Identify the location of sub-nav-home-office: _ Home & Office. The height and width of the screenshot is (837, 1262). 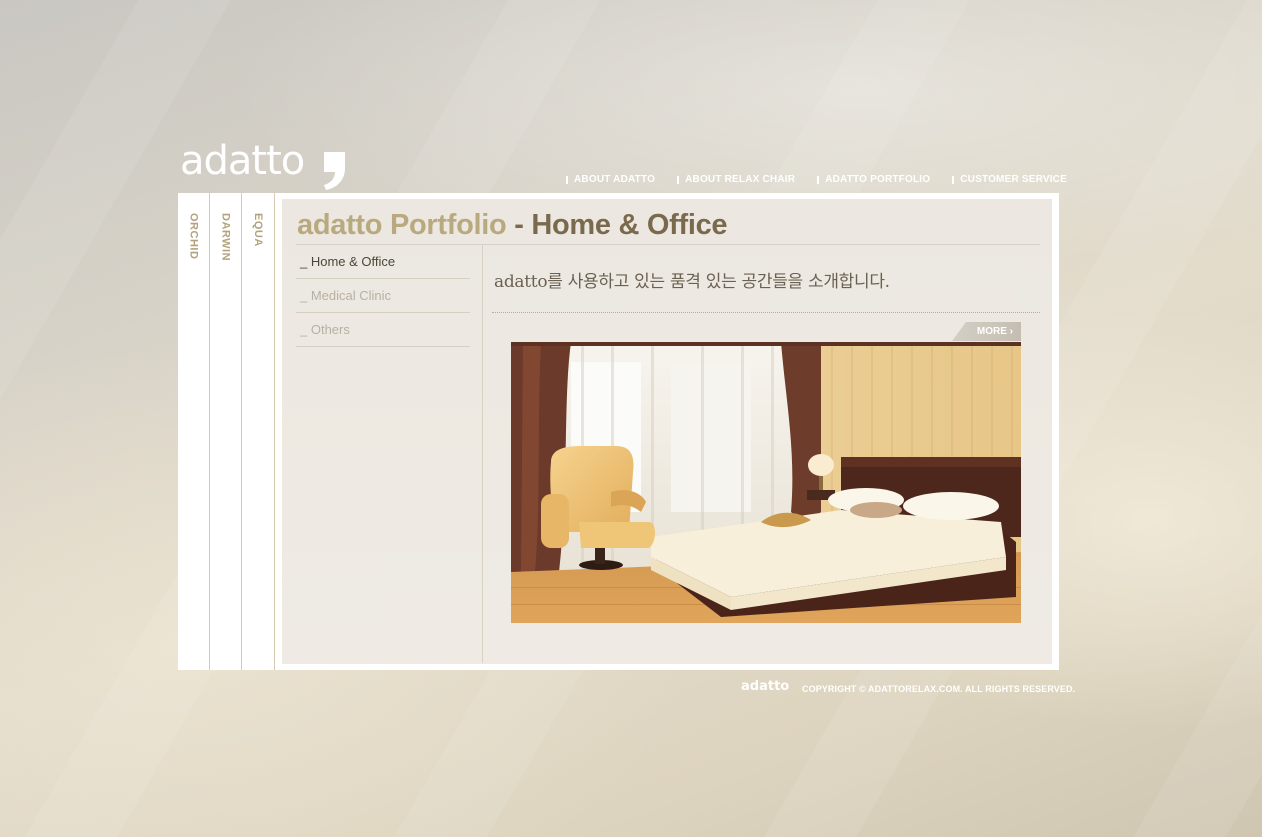
(383, 262).